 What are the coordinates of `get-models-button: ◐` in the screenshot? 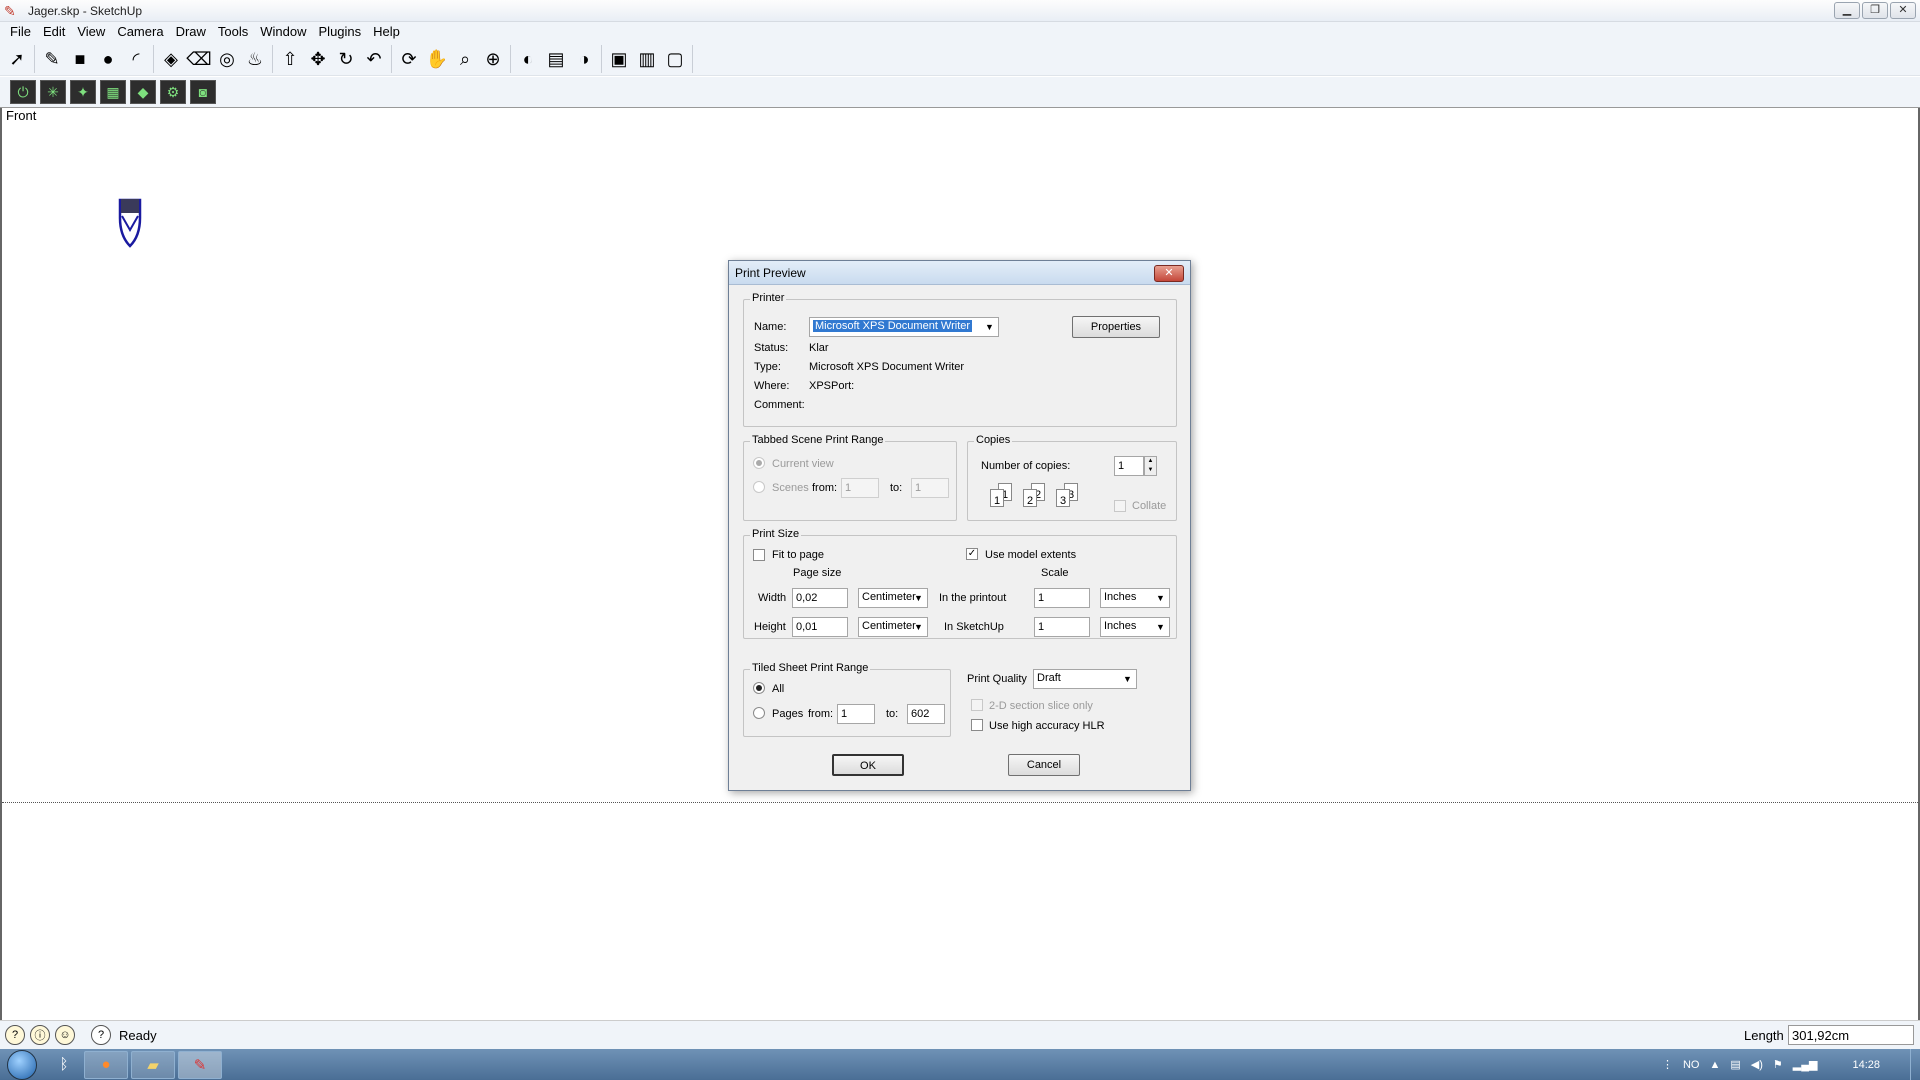 It's located at (528, 59).